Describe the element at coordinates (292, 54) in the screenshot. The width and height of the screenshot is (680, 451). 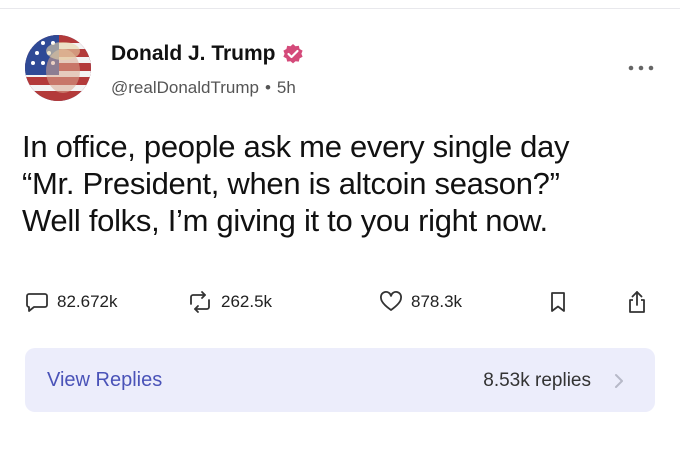
I see `verified-badge-icon` at that location.